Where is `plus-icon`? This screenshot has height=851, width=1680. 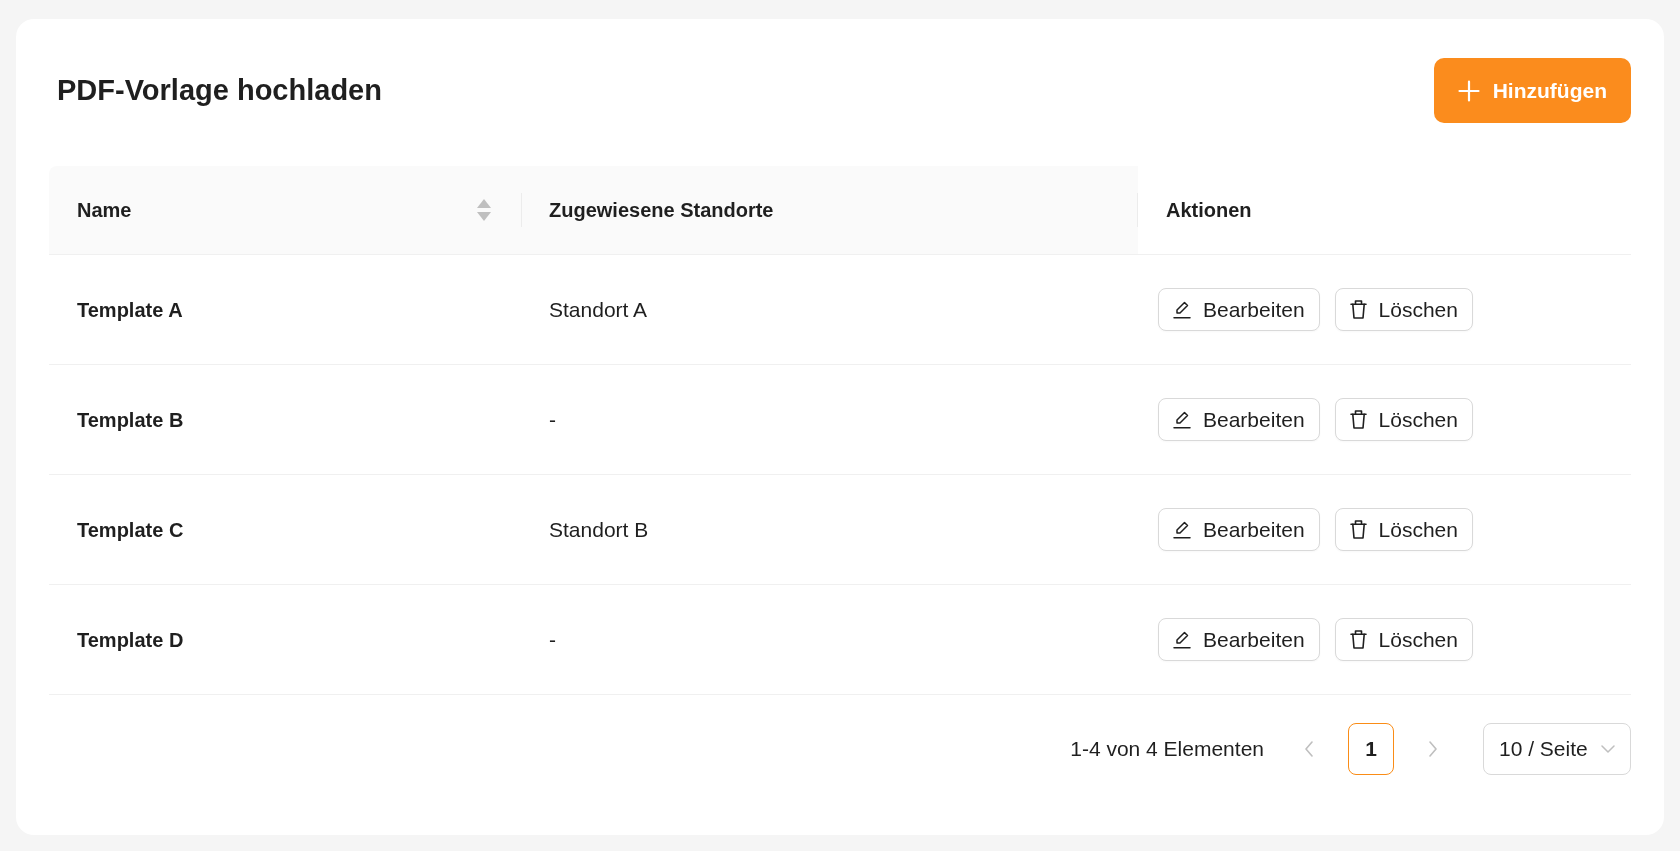 plus-icon is located at coordinates (1468, 90).